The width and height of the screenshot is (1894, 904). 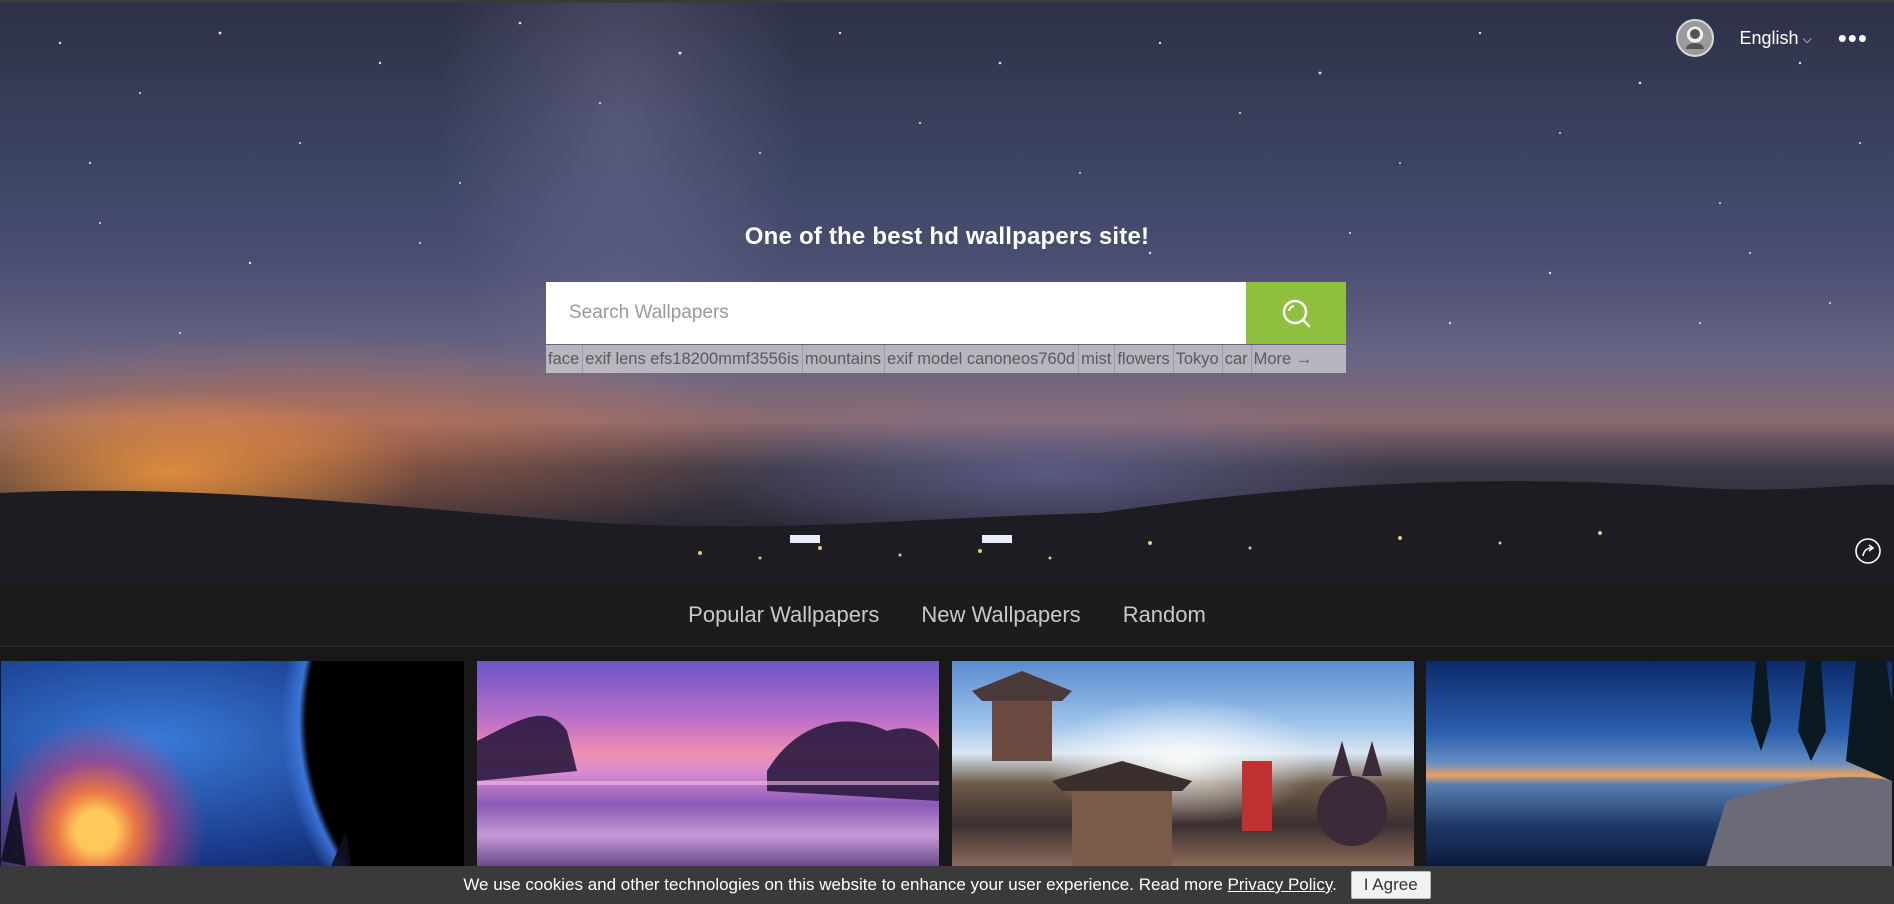 I want to click on nav-popular-wallpapers: Popular Wallpapers, so click(x=783, y=615).